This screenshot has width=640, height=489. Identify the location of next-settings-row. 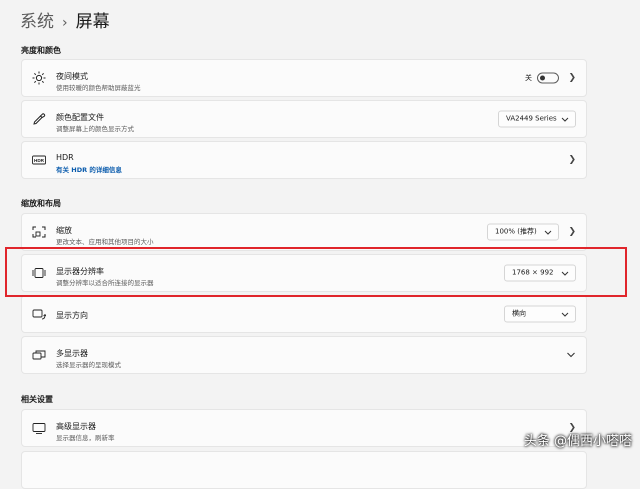
(304, 470).